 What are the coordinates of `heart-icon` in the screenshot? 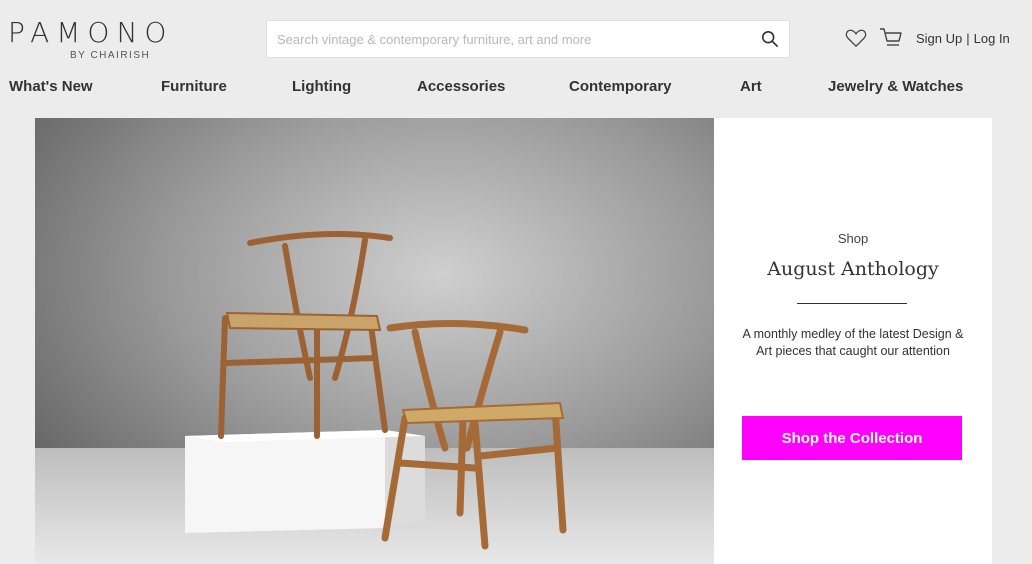 It's located at (856, 38).